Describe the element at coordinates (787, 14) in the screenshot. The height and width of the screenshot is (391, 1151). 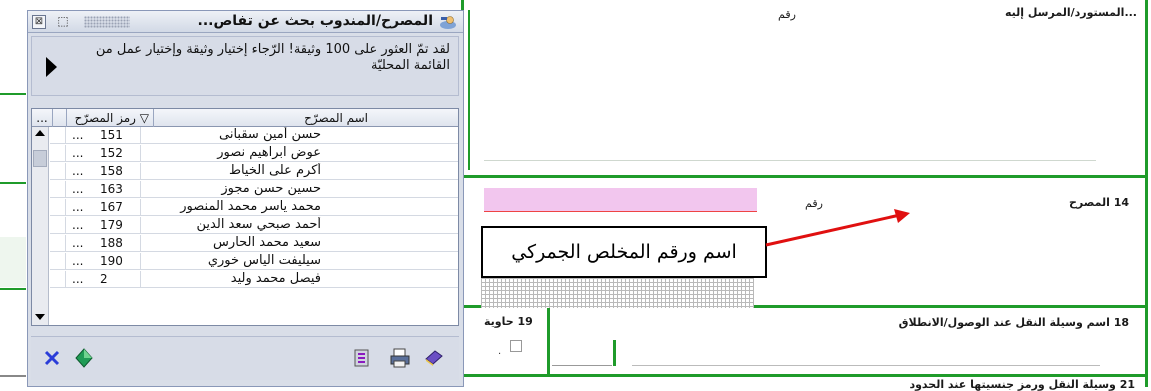
I see `top-number-label: رقم` at that location.